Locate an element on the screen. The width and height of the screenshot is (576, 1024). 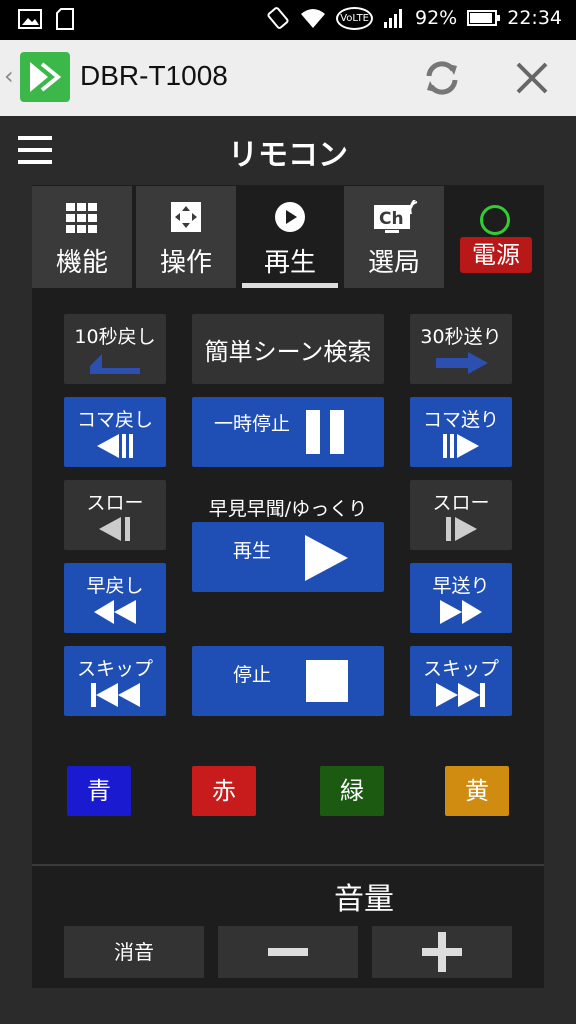
power-indicator-icon is located at coordinates (495, 220).